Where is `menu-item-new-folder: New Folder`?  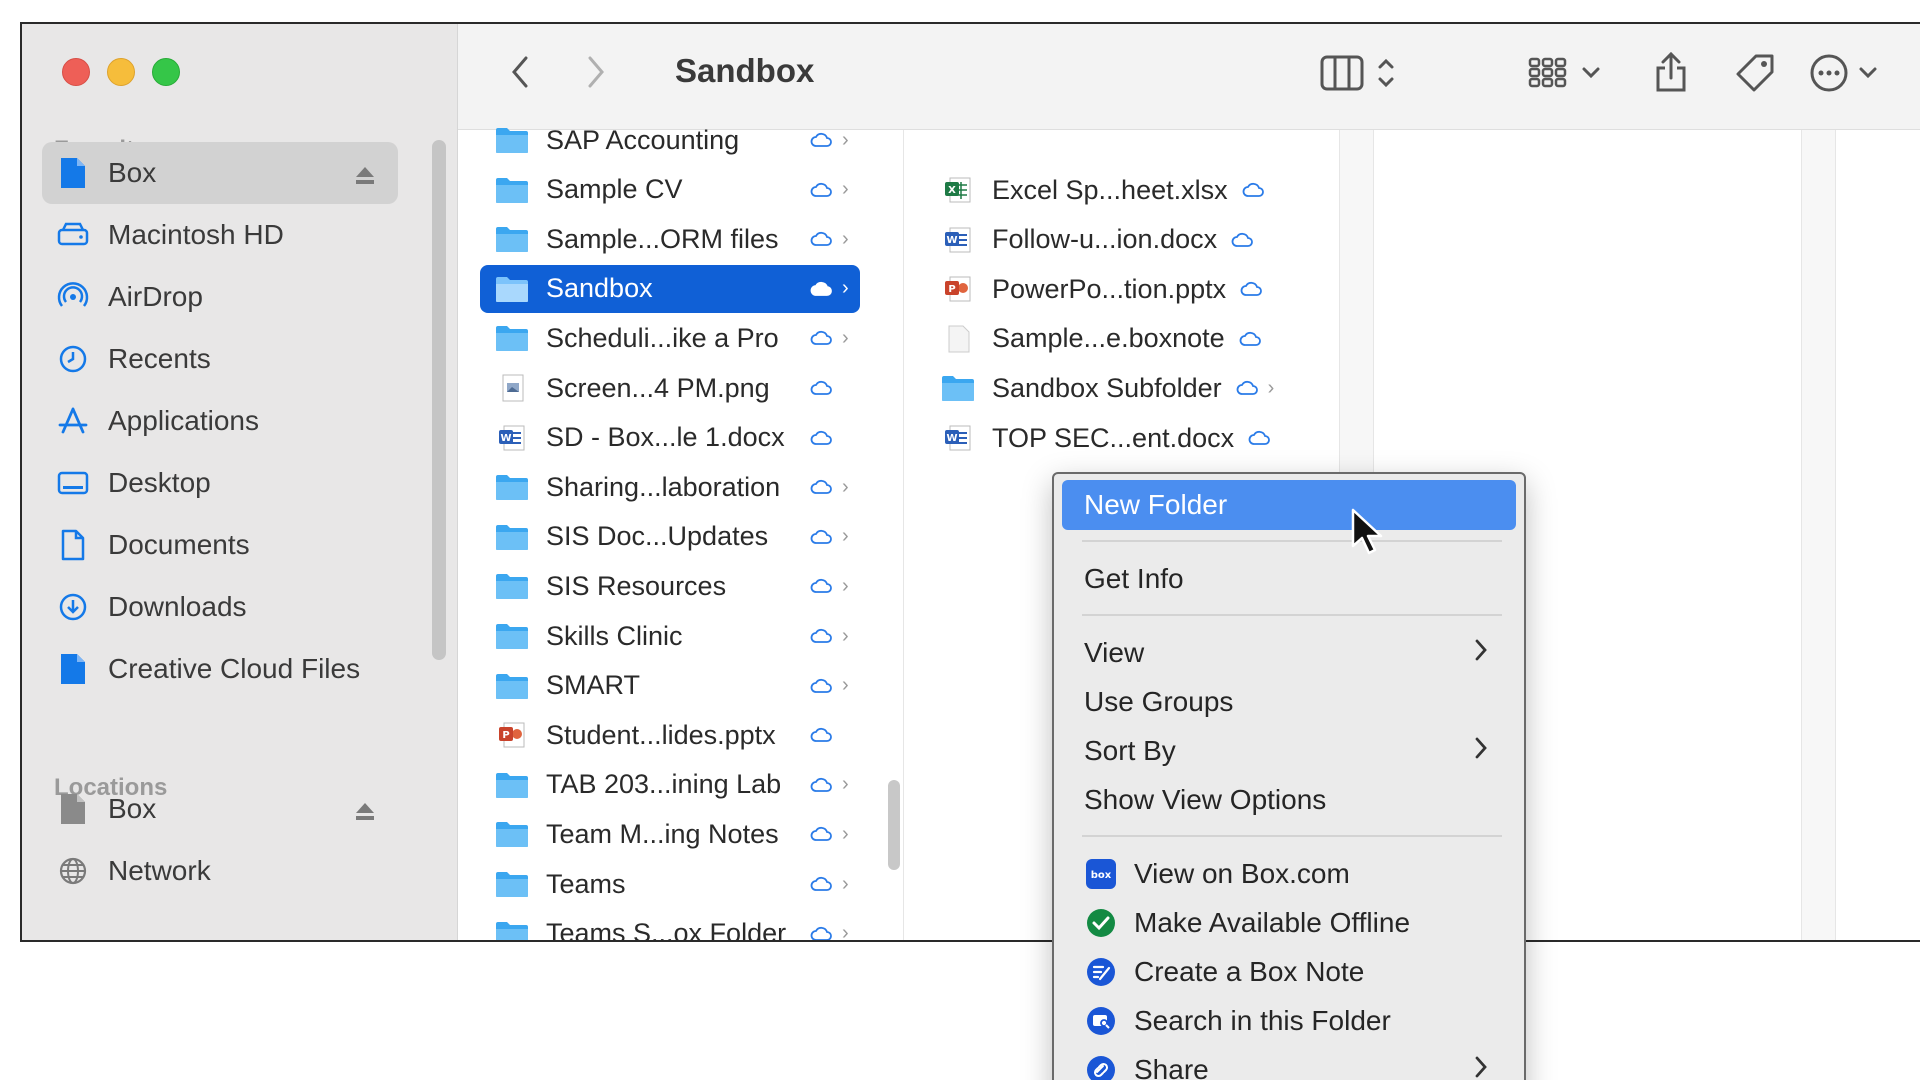 menu-item-new-folder: New Folder is located at coordinates (1289, 505).